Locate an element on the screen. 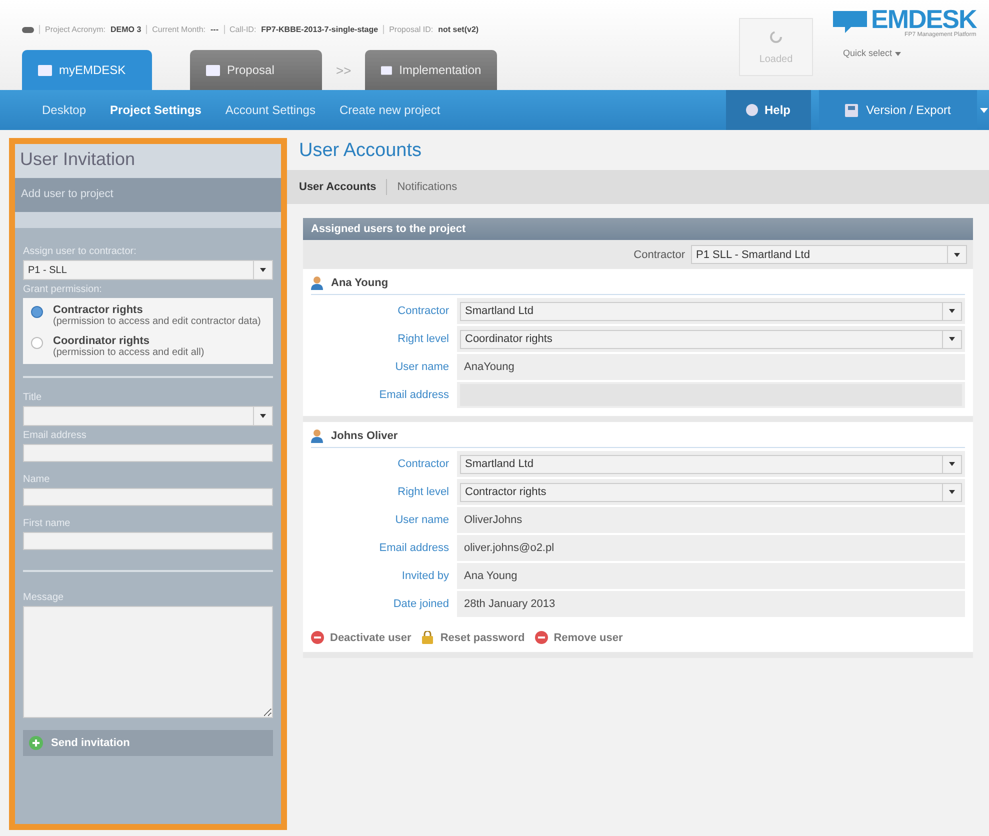 The width and height of the screenshot is (989, 836). nav-link: Desktop is located at coordinates (64, 110).